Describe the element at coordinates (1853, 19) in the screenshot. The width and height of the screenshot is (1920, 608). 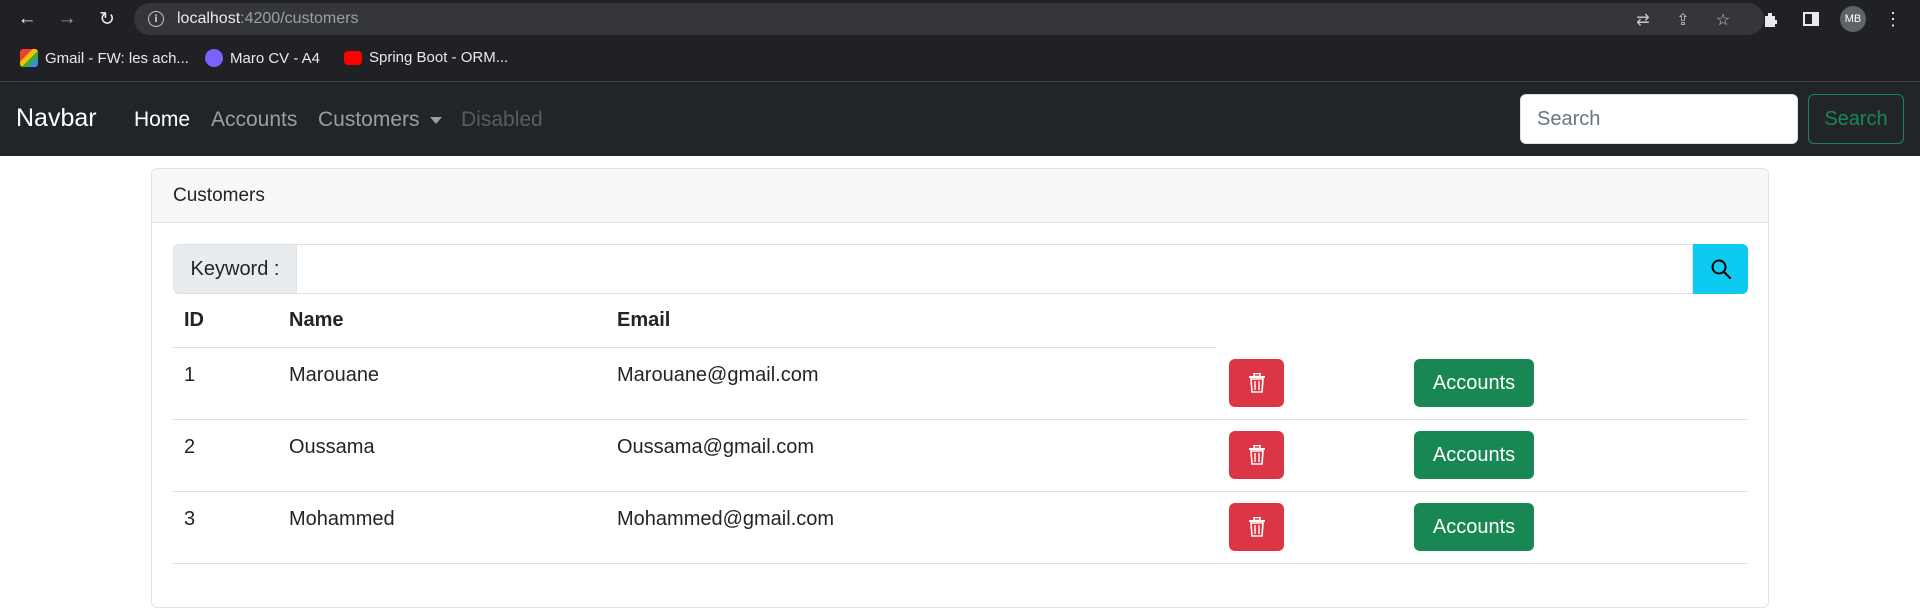
I see `profile-avatar: MB` at that location.